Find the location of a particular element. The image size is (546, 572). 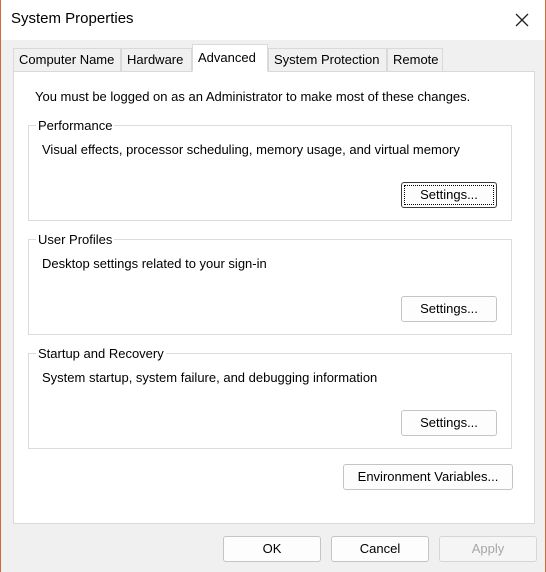

tab-label: Advanced is located at coordinates (227, 57).